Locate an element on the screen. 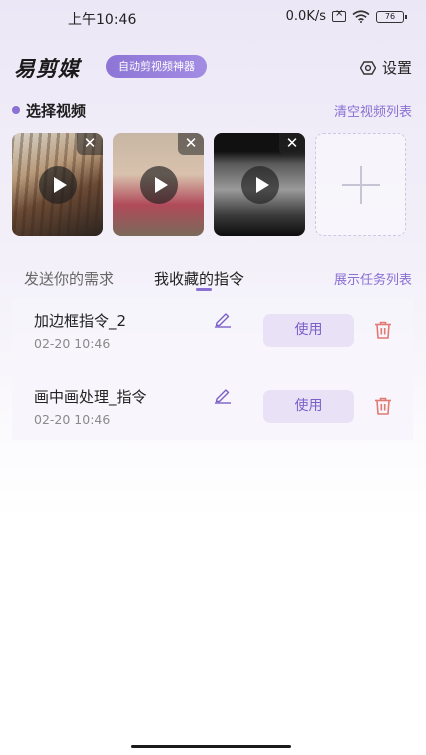  status-indicators: 0.0K/s 76 is located at coordinates (346, 16).